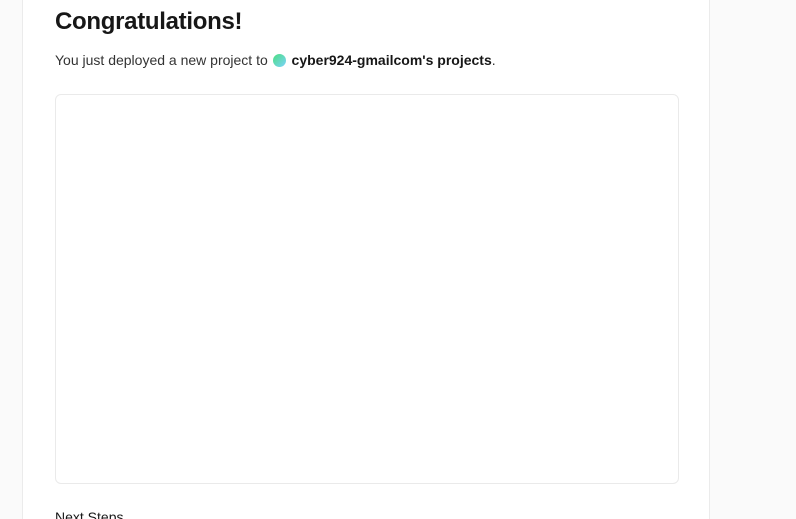 This screenshot has height=519, width=796. Describe the element at coordinates (89, 514) in the screenshot. I see `next-steps-heading: Next Steps` at that location.